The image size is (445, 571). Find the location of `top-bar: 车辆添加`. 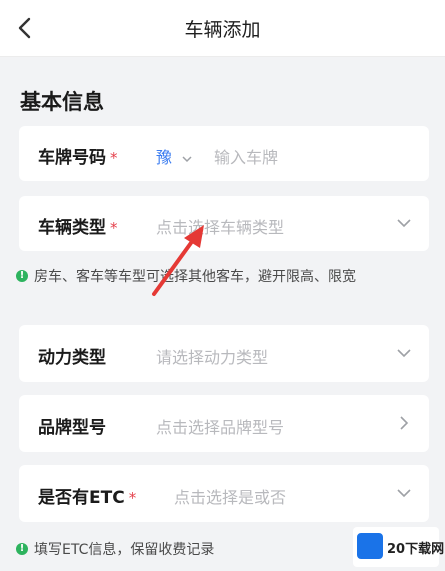

top-bar: 车辆添加 is located at coordinates (222, 28).